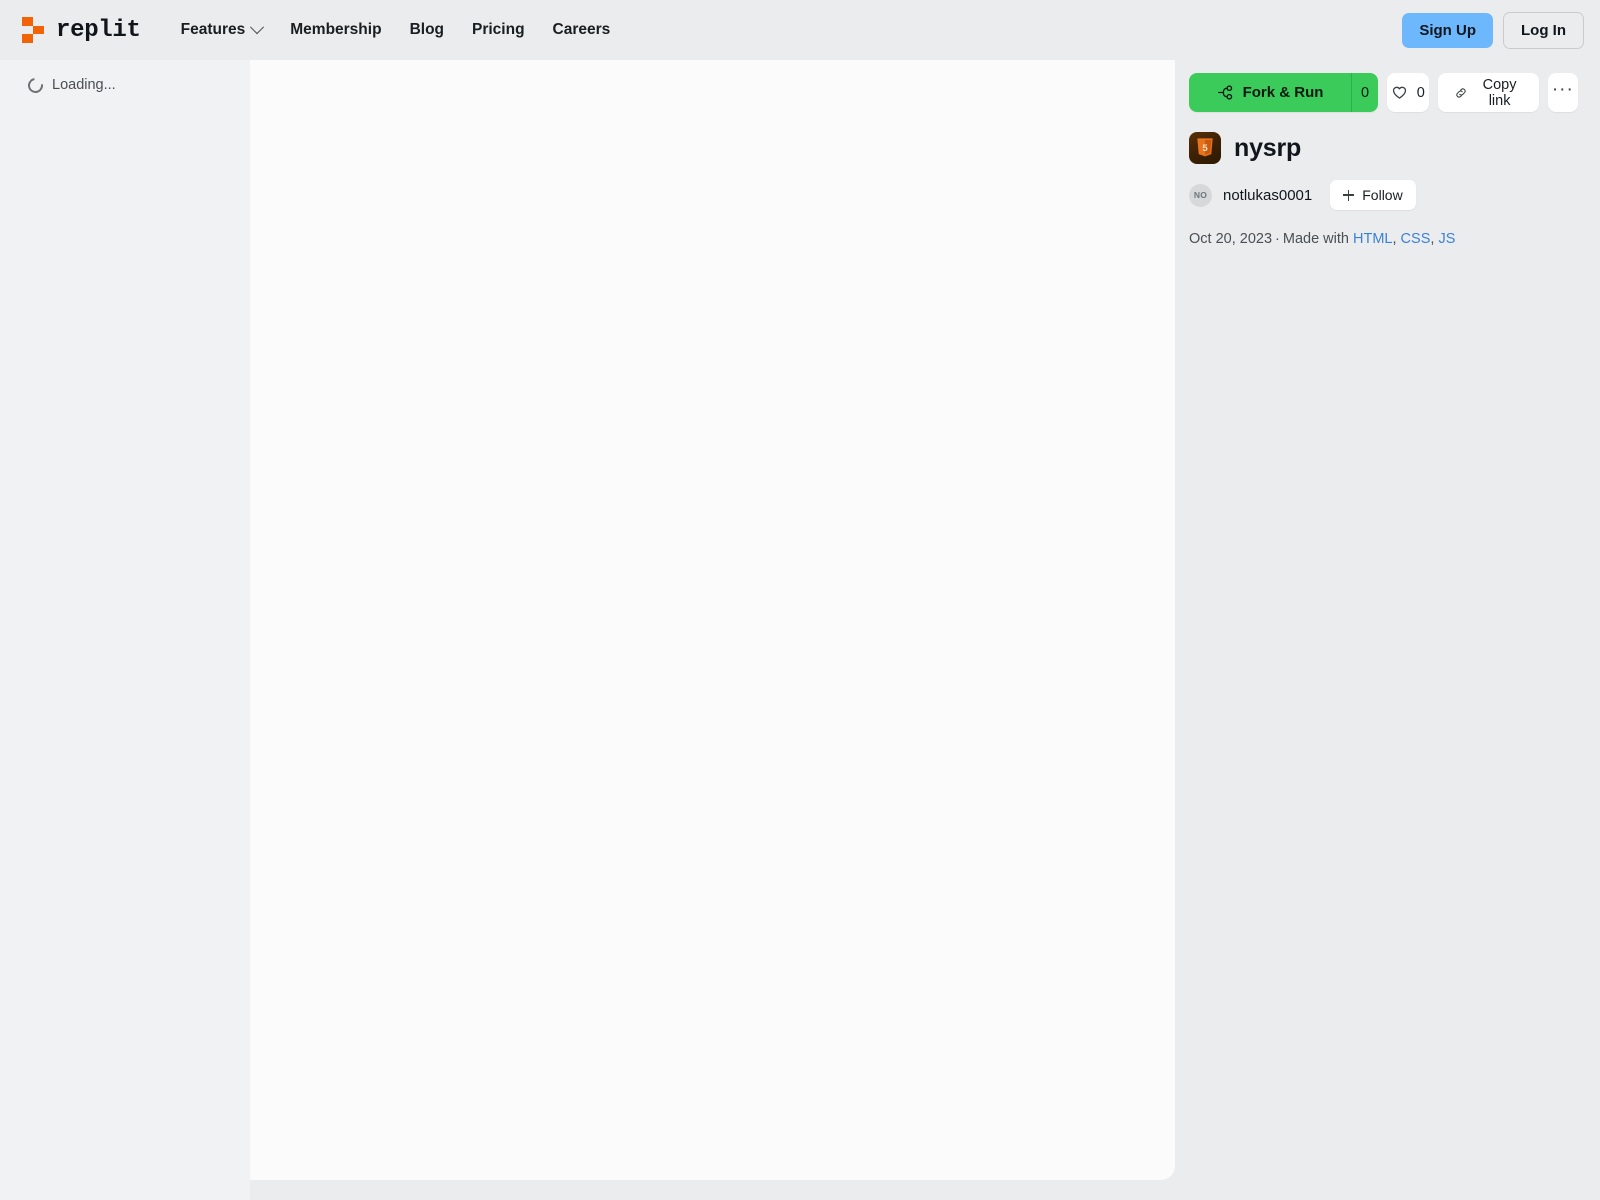 This screenshot has width=1600, height=1200. Describe the element at coordinates (1432, 239) in the screenshot. I see `lang-comma-2: ,` at that location.